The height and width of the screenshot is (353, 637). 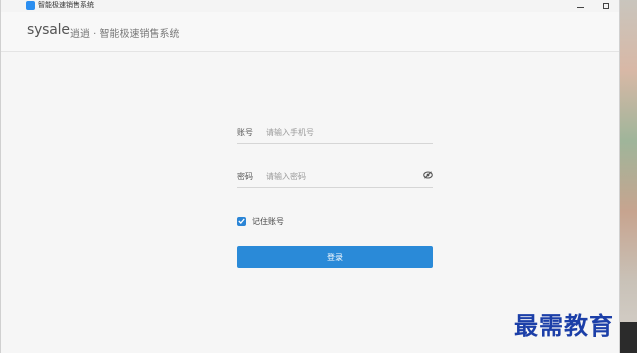 I want to click on app-header: sysale 逍逍 · 智能极速销售系统, so click(x=310, y=32).